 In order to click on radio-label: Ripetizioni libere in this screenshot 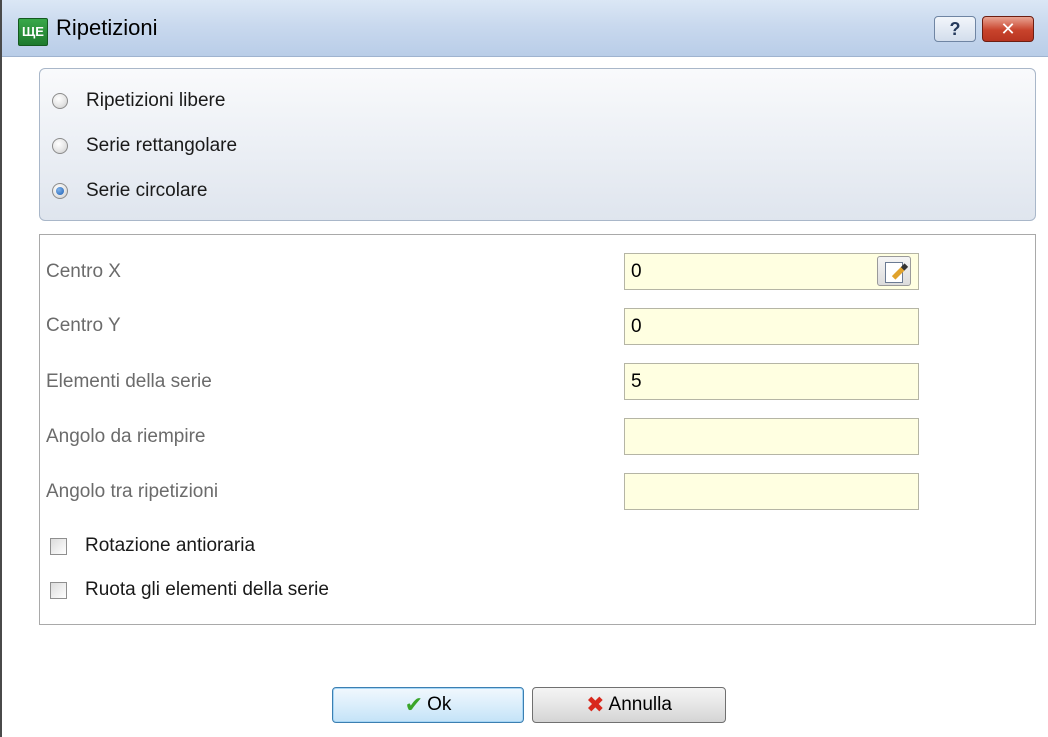, I will do `click(156, 100)`.